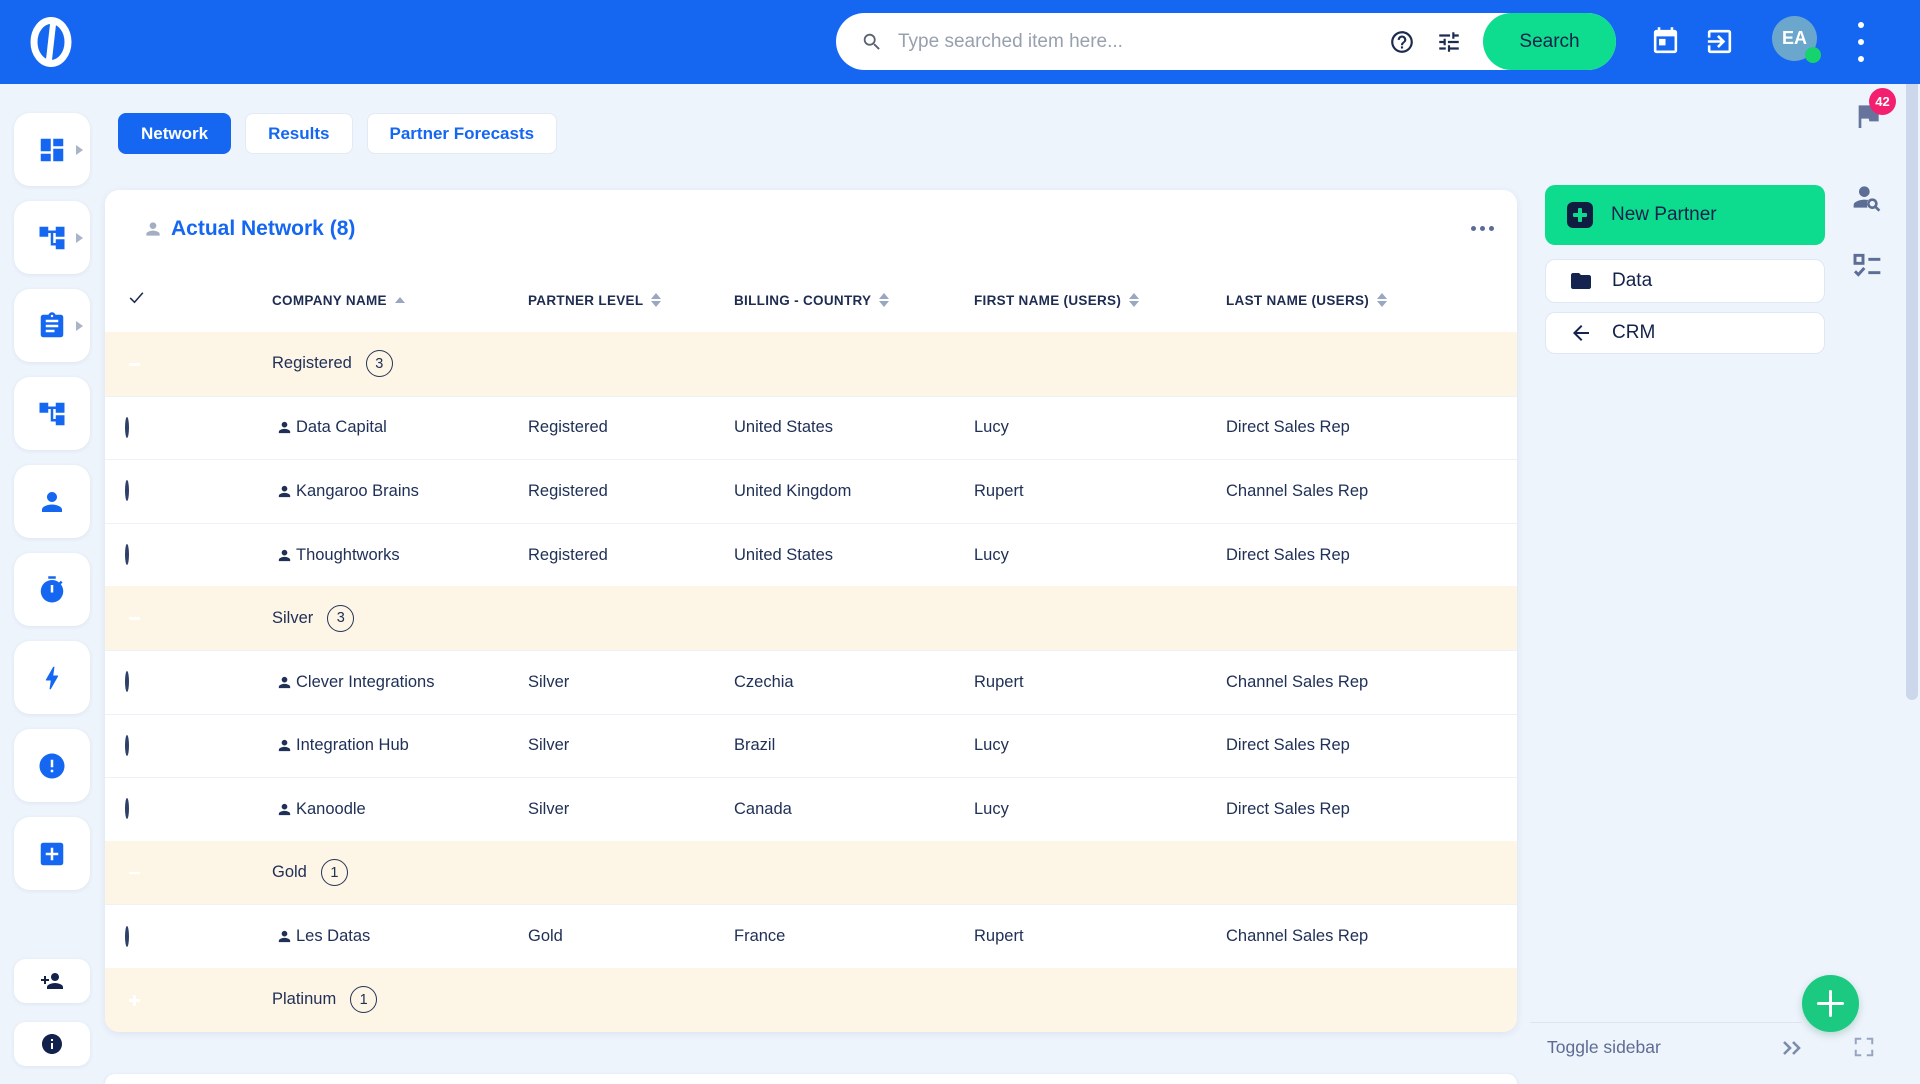 Image resolution: width=1920 pixels, height=1084 pixels. Describe the element at coordinates (1793, 1048) in the screenshot. I see `double-chevron-right-icon` at that location.